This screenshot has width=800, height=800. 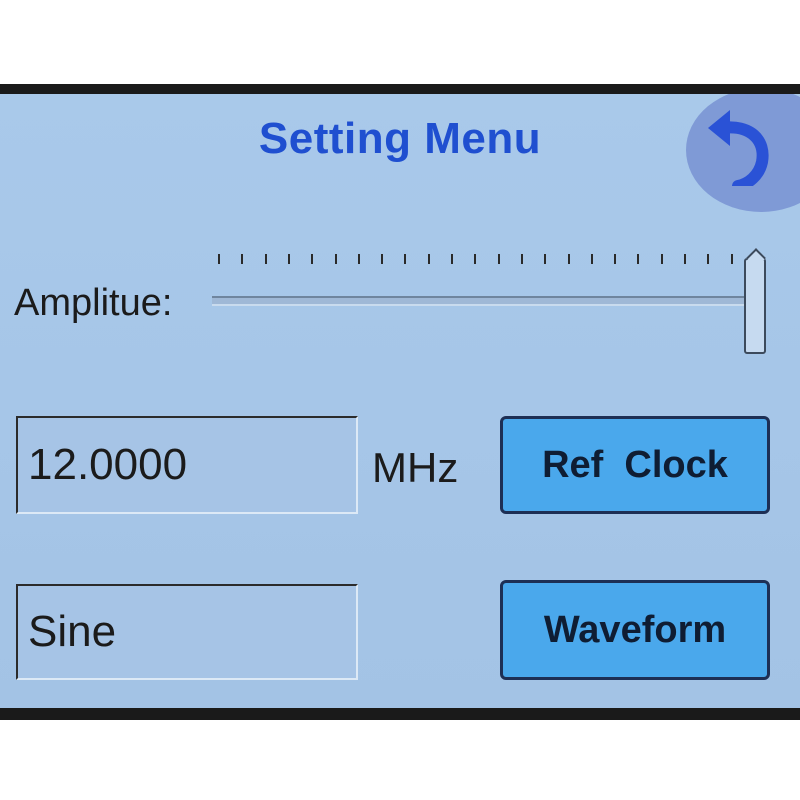 I want to click on bezel-frame-top, so click(x=400, y=89).